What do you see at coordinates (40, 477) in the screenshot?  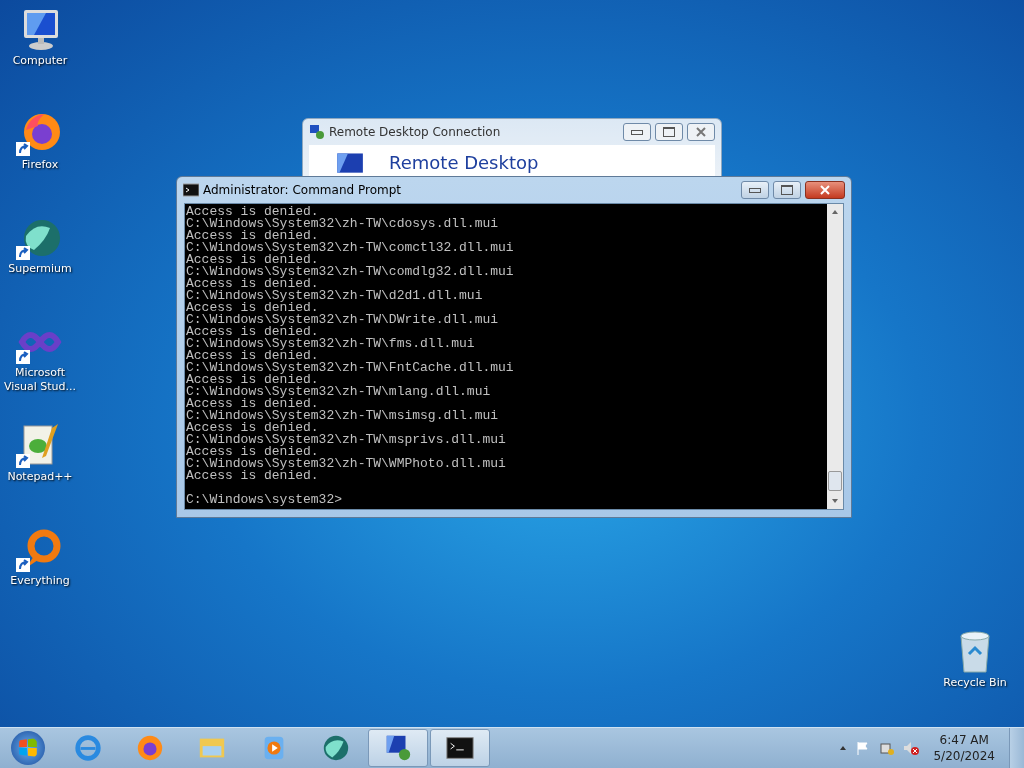 I see `desktop-icon-label: Notepad++` at bounding box center [40, 477].